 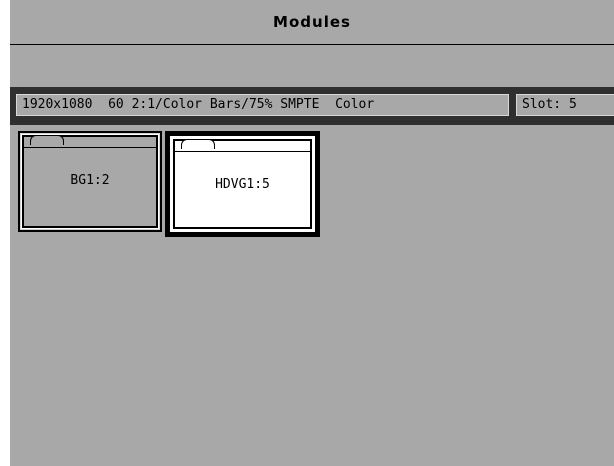 What do you see at coordinates (565, 105) in the screenshot?
I see `slot-status-field: Slot: 5` at bounding box center [565, 105].